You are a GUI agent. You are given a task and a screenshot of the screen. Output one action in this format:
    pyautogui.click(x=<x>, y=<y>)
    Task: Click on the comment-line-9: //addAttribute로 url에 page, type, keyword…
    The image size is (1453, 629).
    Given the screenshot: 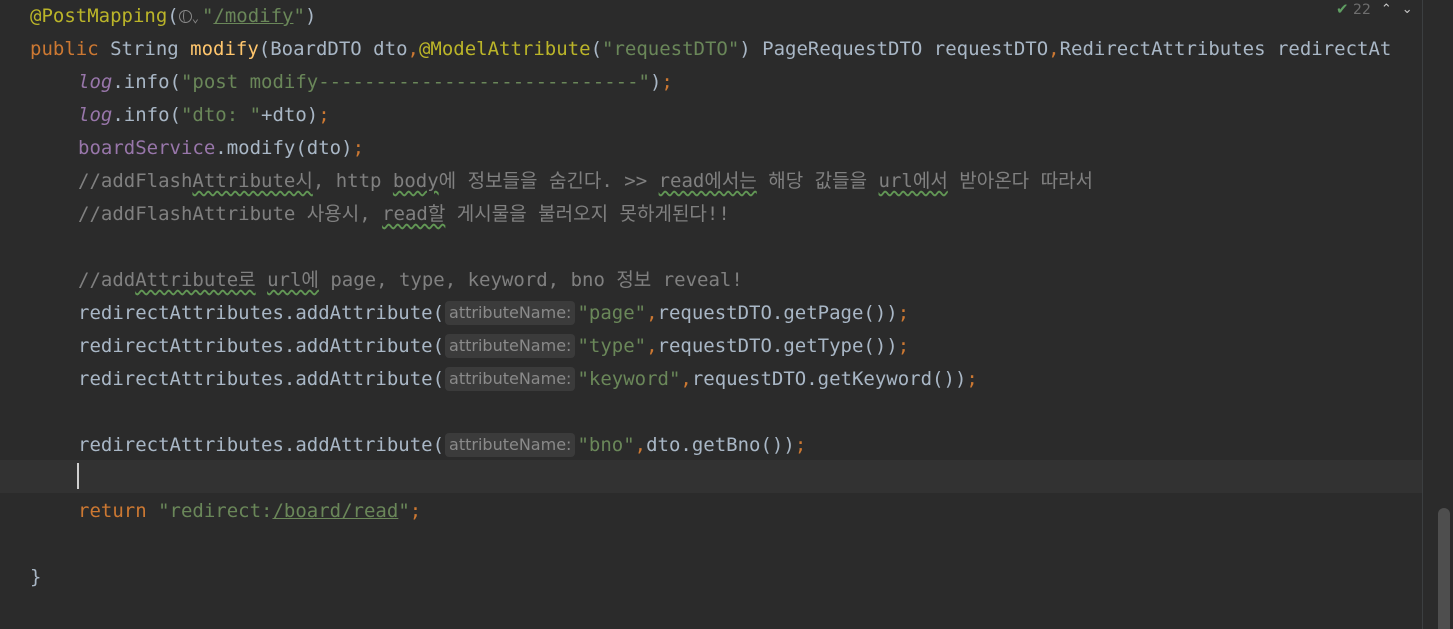 What is the action you would take?
    pyautogui.click(x=410, y=280)
    